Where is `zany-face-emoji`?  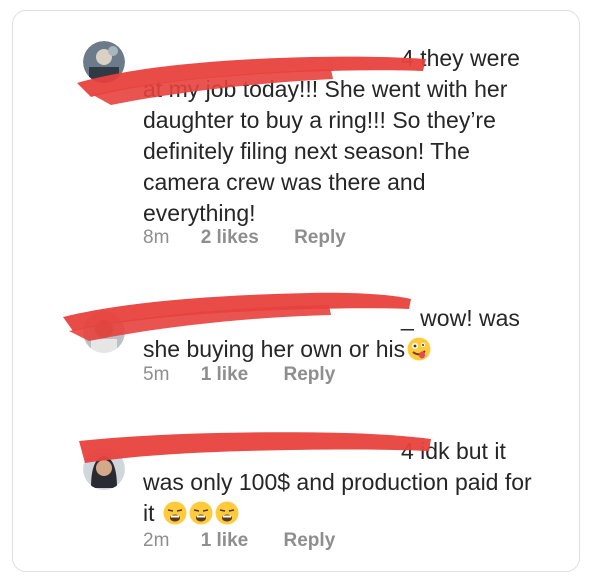 zany-face-emoji is located at coordinates (419, 349).